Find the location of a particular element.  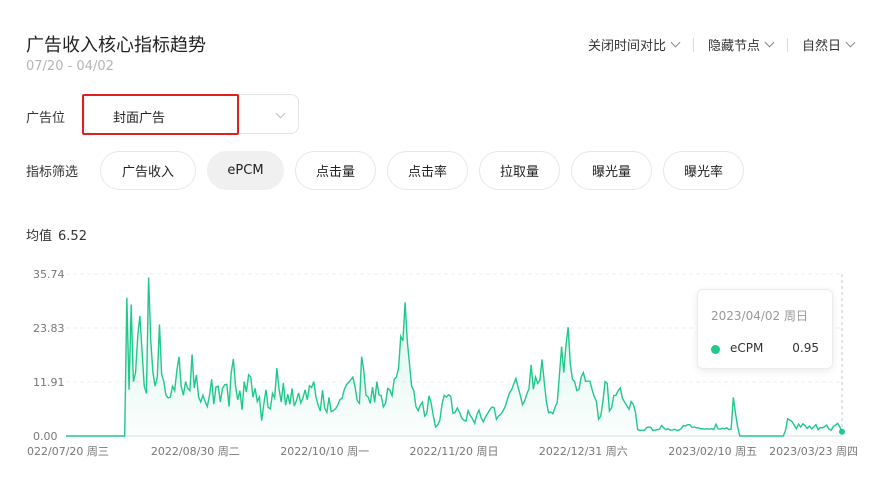

x-tick-label: 2022/10/10 周一 is located at coordinates (324, 451).